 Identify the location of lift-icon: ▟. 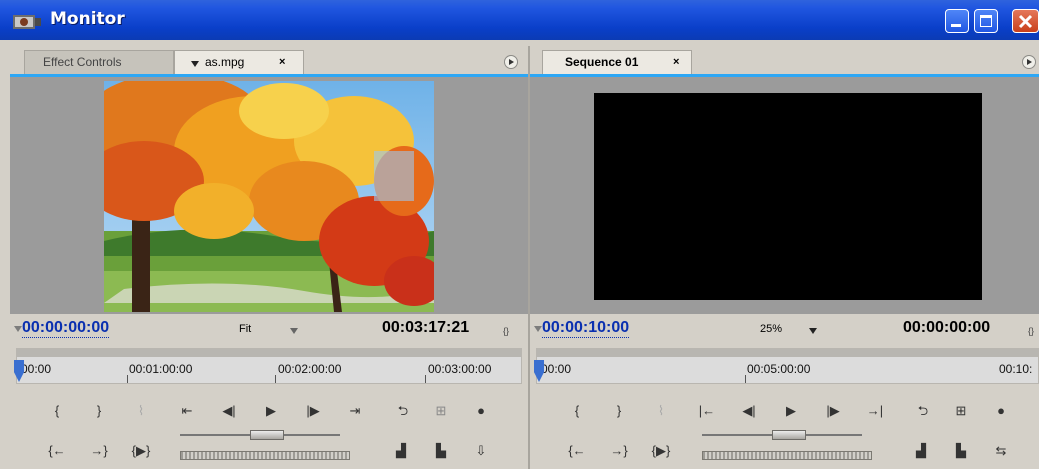
(921, 451).